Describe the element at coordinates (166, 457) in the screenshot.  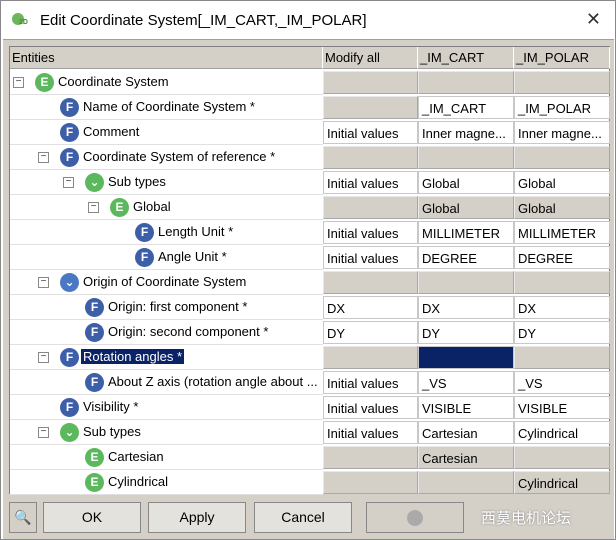
I see `entity-cell: E Cartesian` at that location.